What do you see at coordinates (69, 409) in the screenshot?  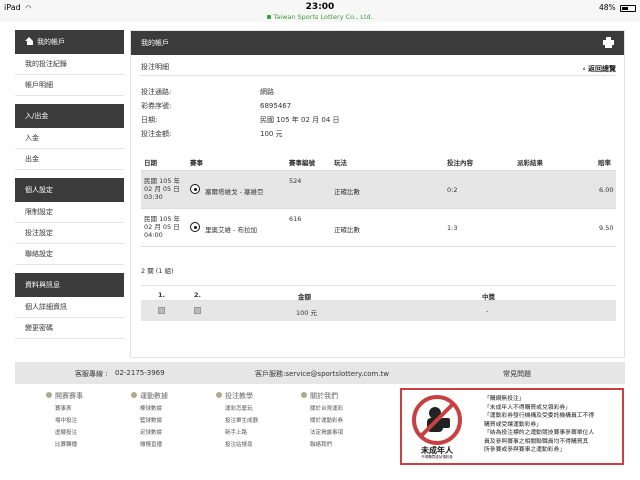 I see `footer-link: 賽事表` at bounding box center [69, 409].